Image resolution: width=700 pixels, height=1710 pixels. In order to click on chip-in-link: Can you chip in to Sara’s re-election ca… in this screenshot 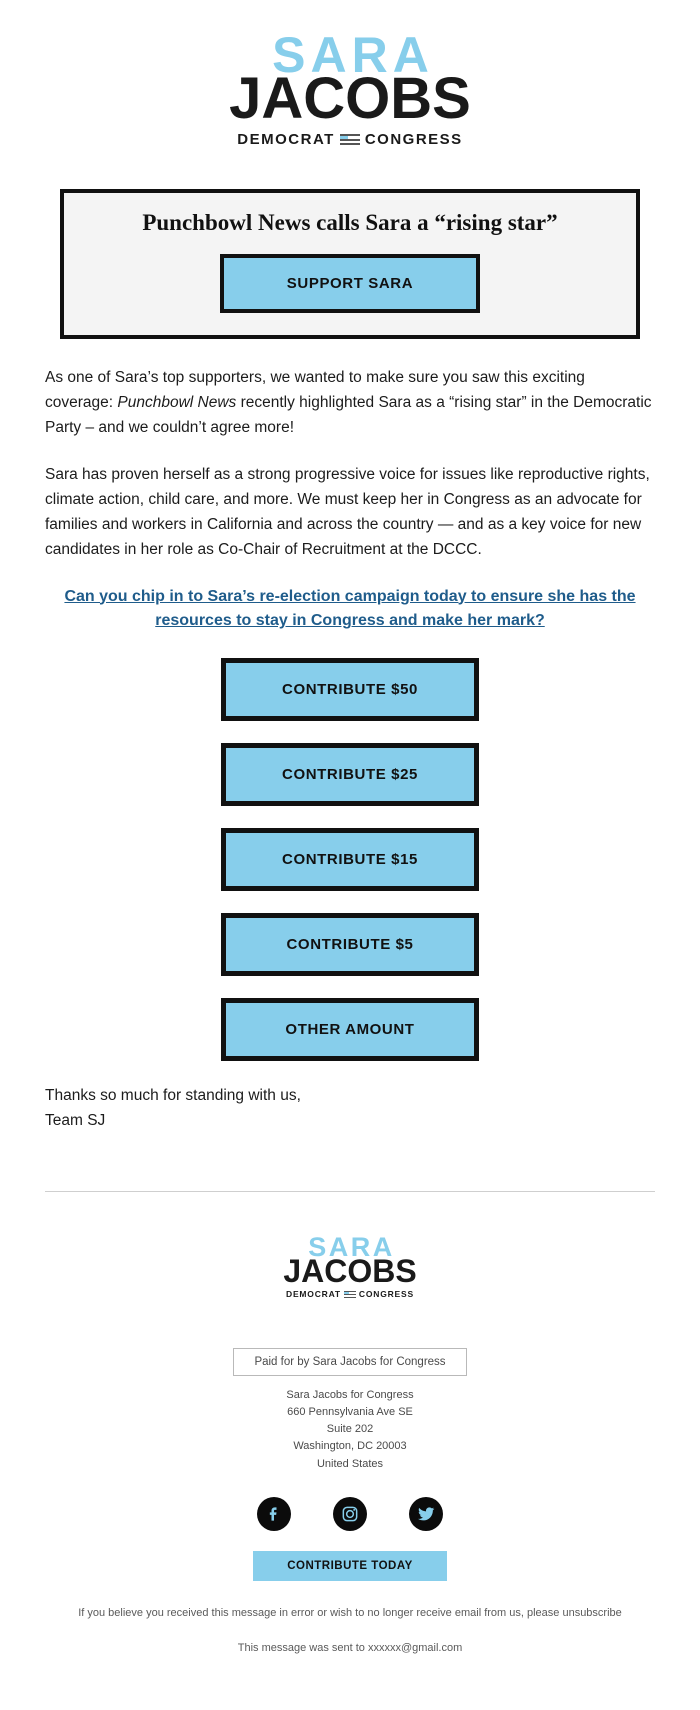, I will do `click(350, 610)`.